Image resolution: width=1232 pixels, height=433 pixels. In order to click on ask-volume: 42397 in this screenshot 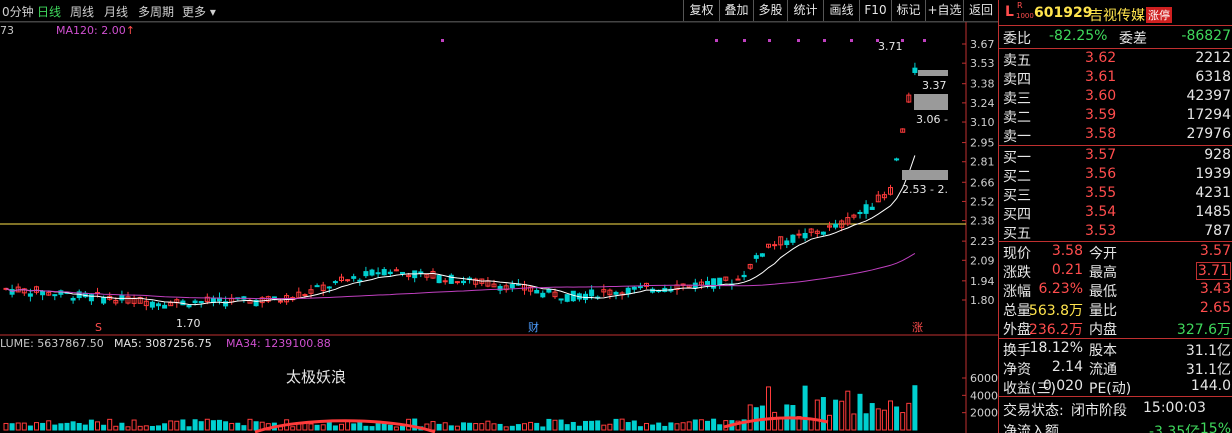, I will do `click(1208, 96)`.